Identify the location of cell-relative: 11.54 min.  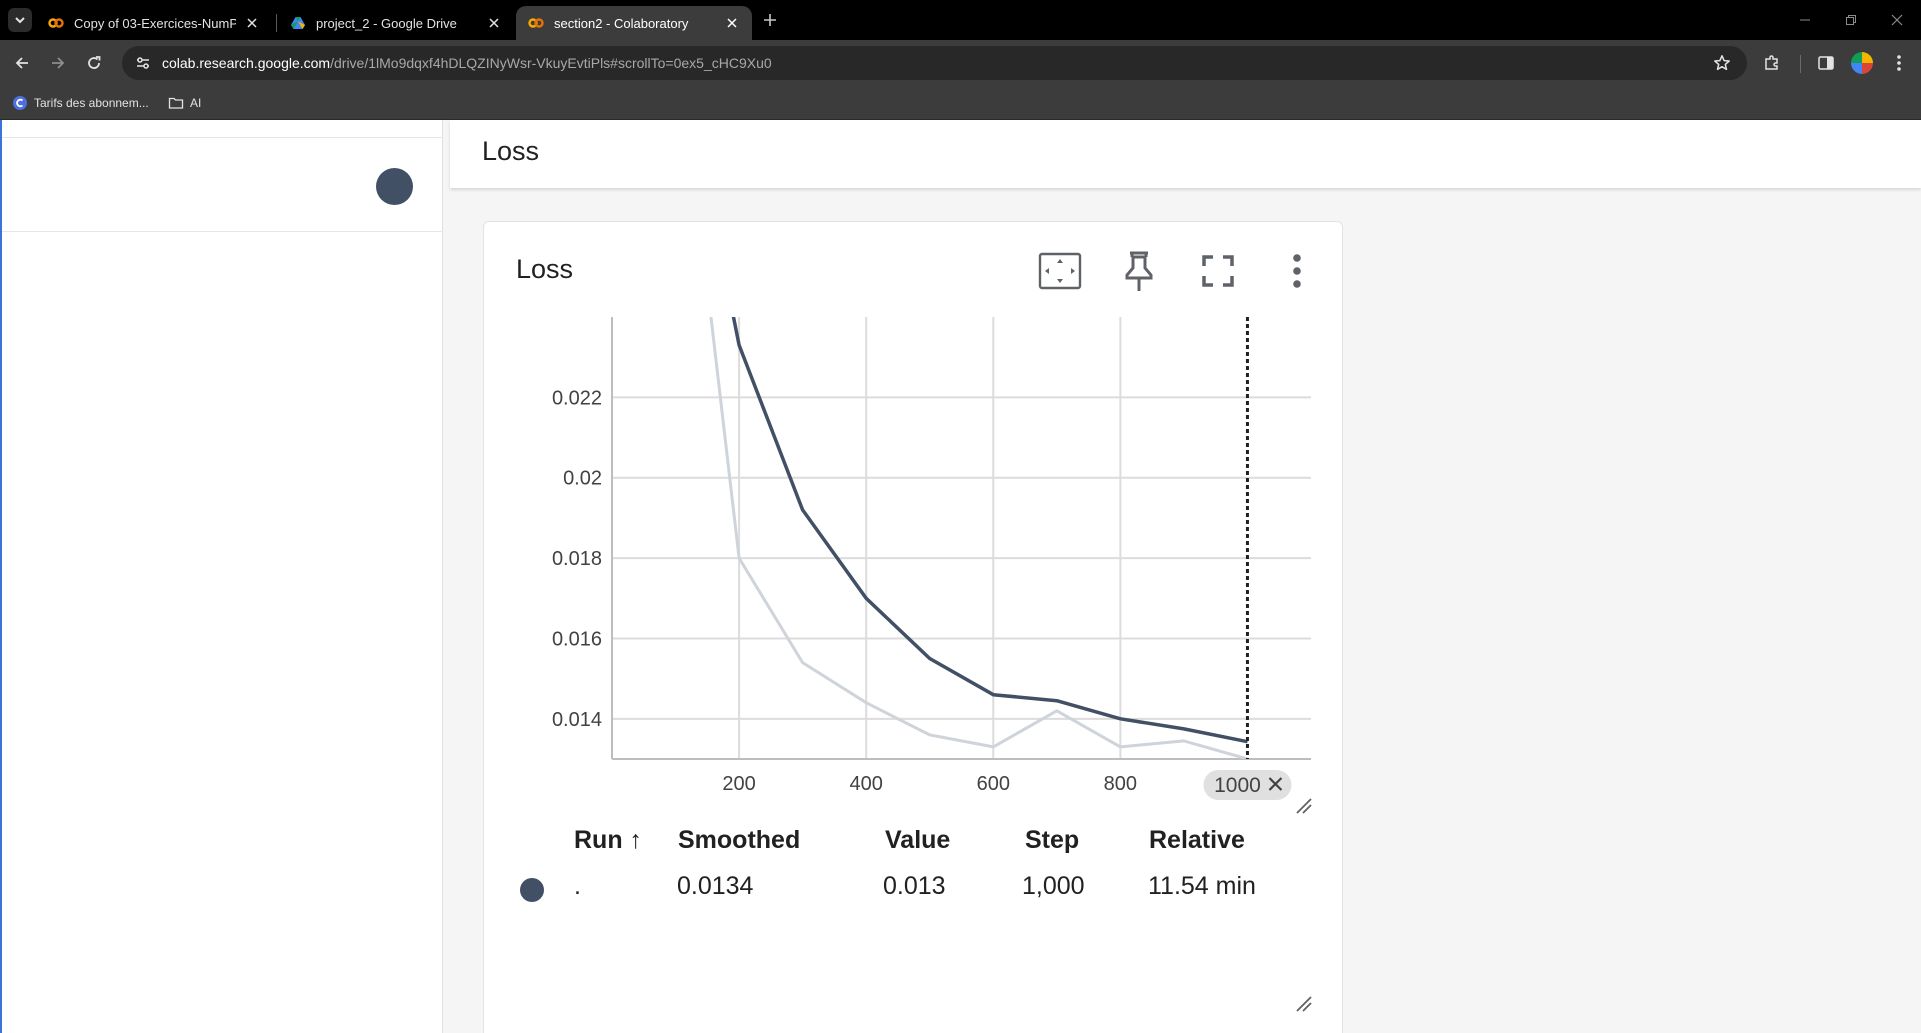
(1202, 886).